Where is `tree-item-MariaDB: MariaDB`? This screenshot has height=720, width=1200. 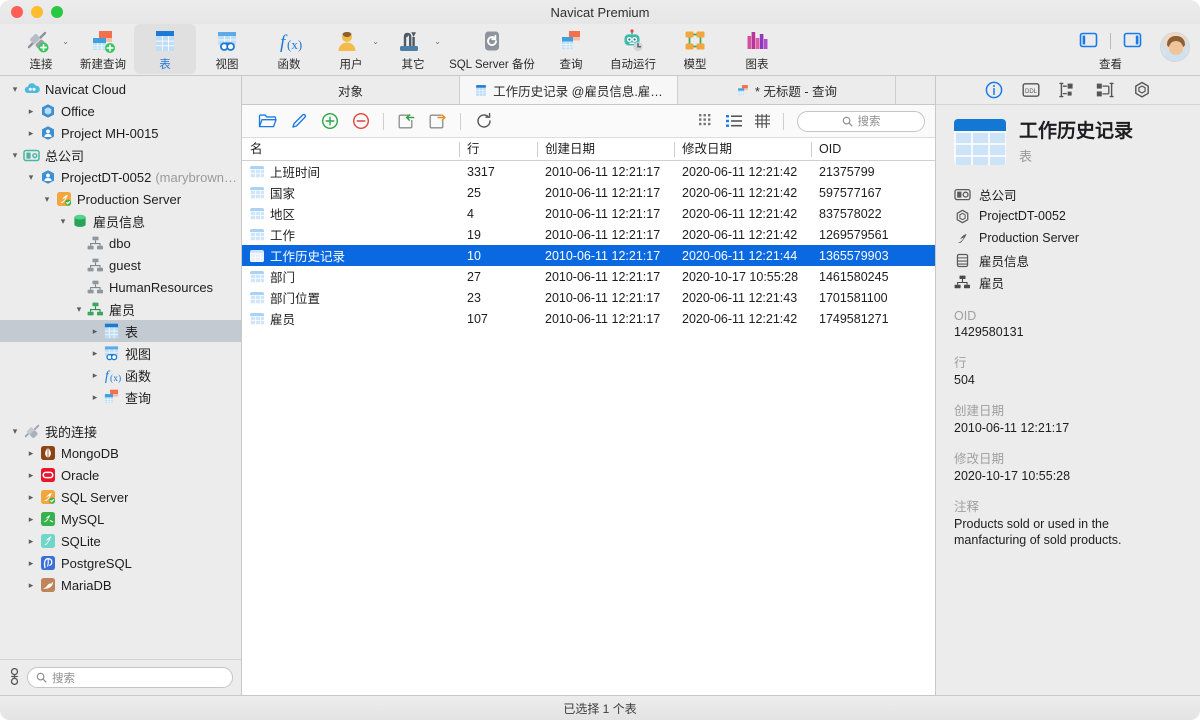 tree-item-MariaDB: MariaDB is located at coordinates (120, 585).